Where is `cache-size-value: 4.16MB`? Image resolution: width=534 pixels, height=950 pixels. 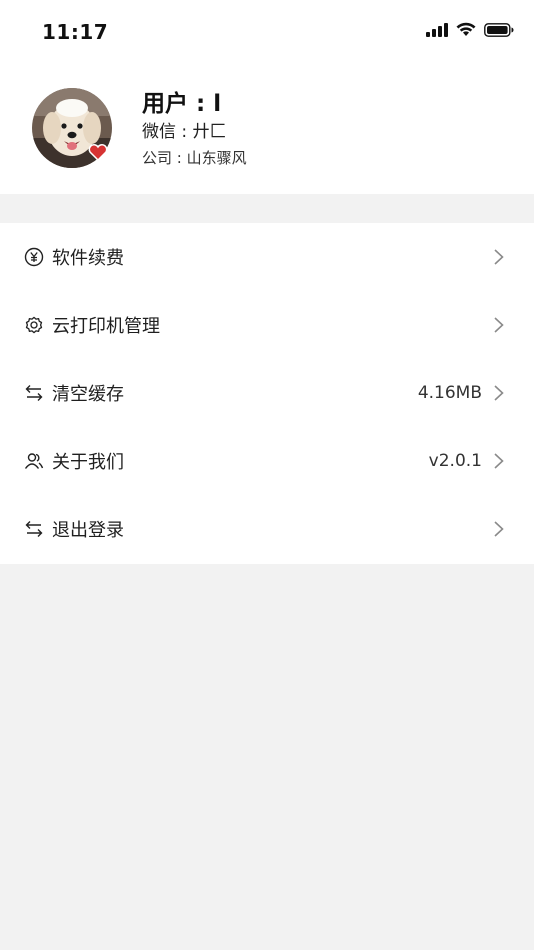
cache-size-value: 4.16MB is located at coordinates (449, 393).